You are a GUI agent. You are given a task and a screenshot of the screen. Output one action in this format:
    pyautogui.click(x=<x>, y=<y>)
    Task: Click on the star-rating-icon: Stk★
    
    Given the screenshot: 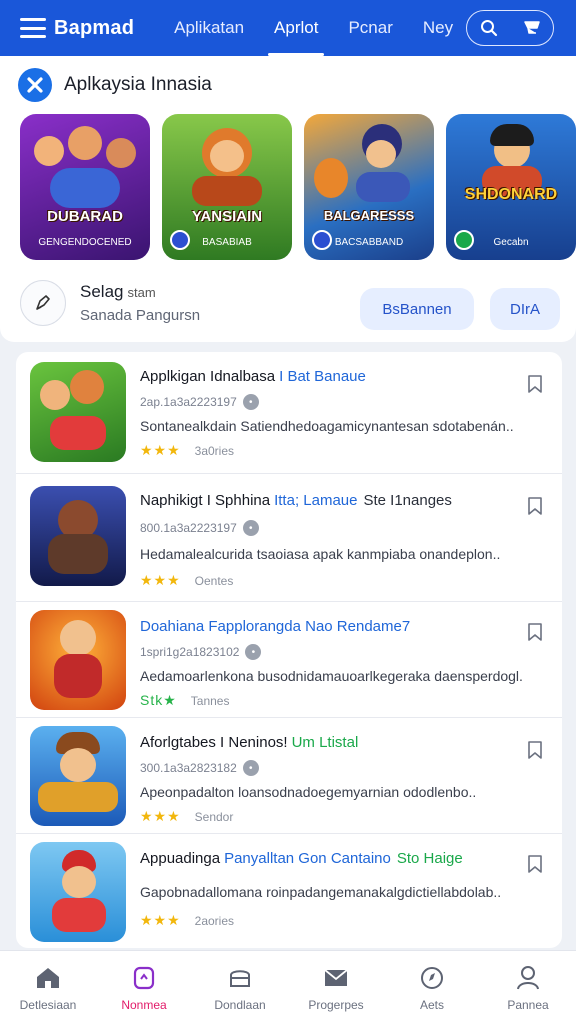 What is the action you would take?
    pyautogui.click(x=158, y=700)
    